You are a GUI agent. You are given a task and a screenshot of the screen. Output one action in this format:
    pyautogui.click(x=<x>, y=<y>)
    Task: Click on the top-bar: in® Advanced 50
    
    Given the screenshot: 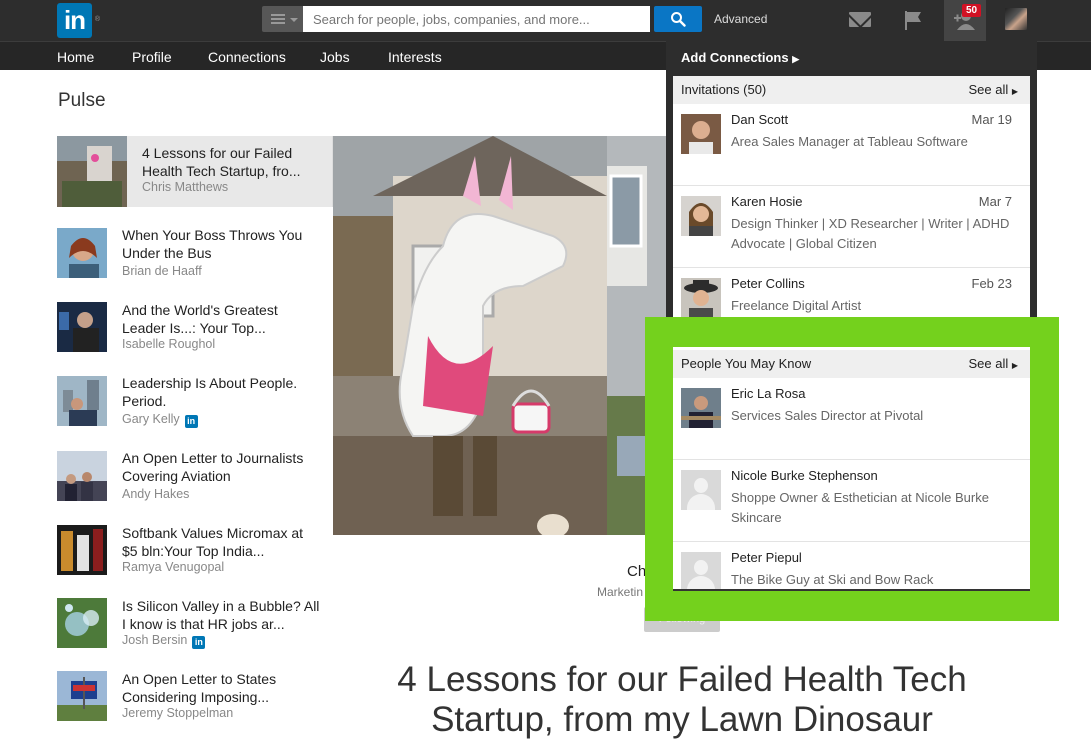 What is the action you would take?
    pyautogui.click(x=545, y=20)
    